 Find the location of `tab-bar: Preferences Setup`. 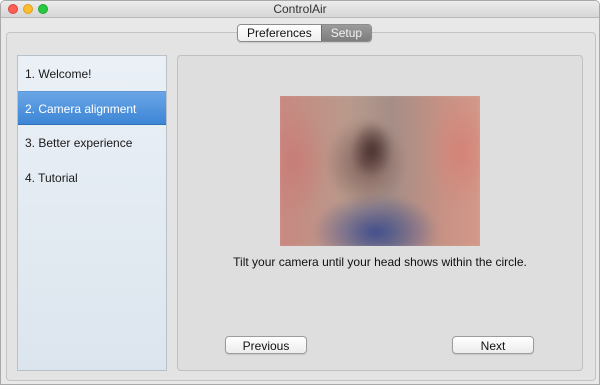

tab-bar: Preferences Setup is located at coordinates (305, 33).